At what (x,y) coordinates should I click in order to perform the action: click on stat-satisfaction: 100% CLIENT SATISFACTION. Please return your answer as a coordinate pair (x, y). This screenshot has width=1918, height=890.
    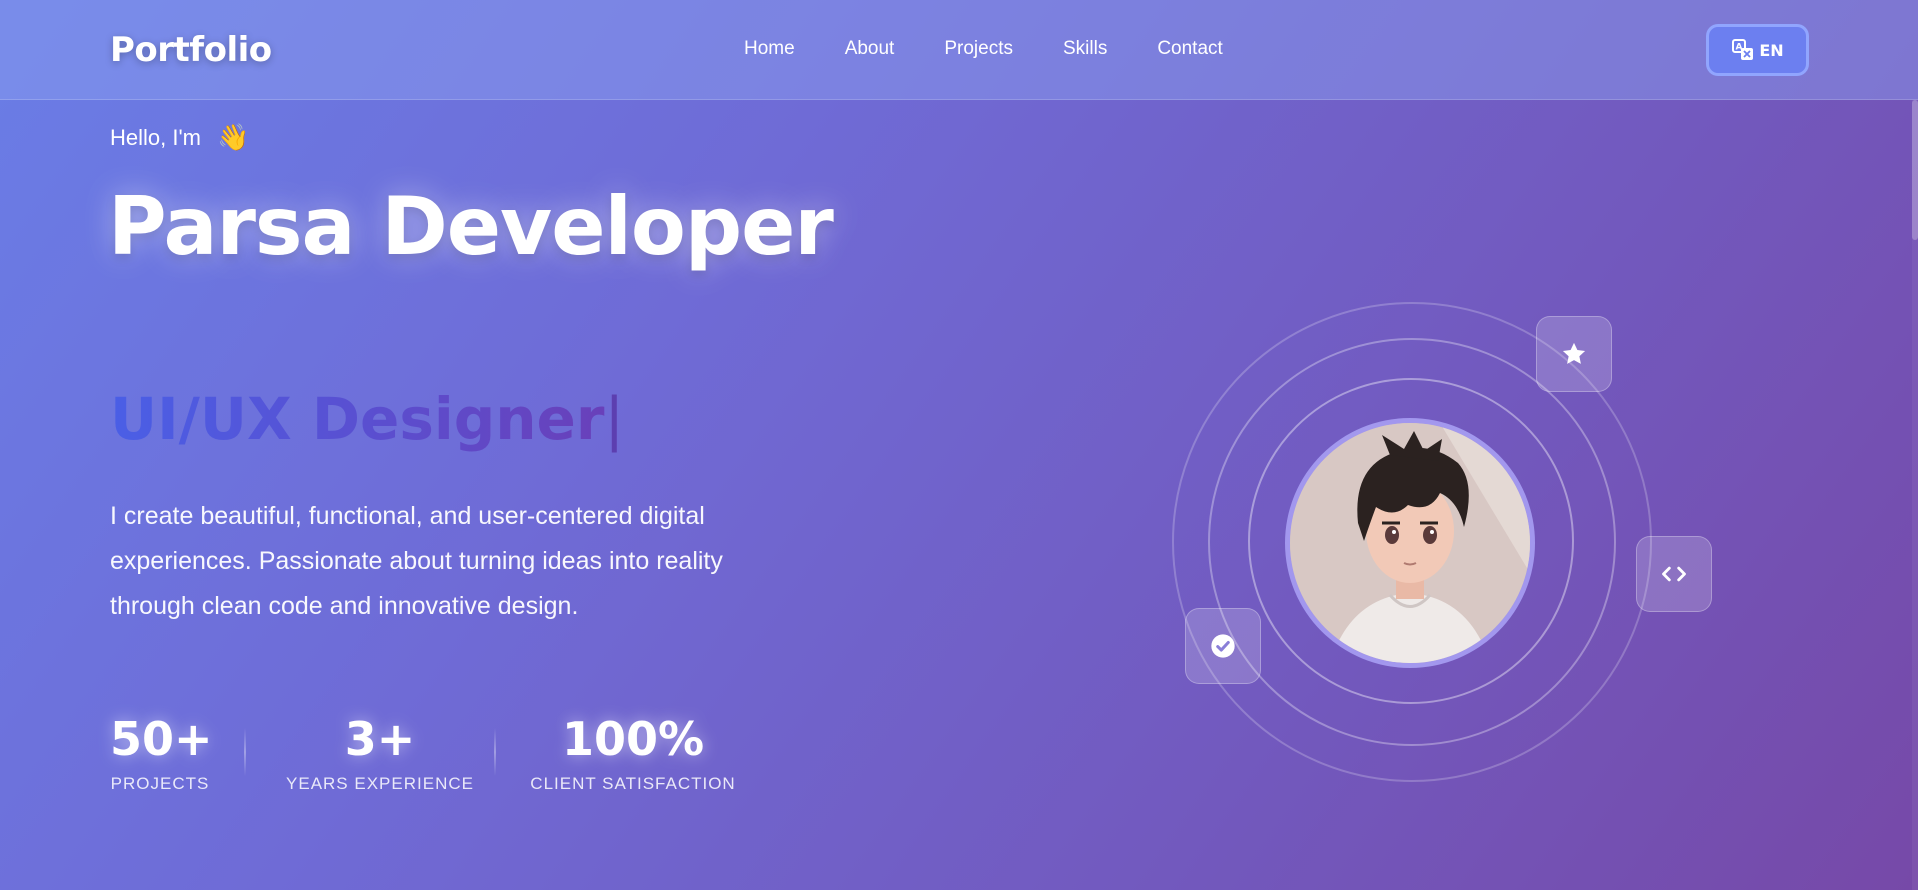
    Looking at the image, I should click on (633, 753).